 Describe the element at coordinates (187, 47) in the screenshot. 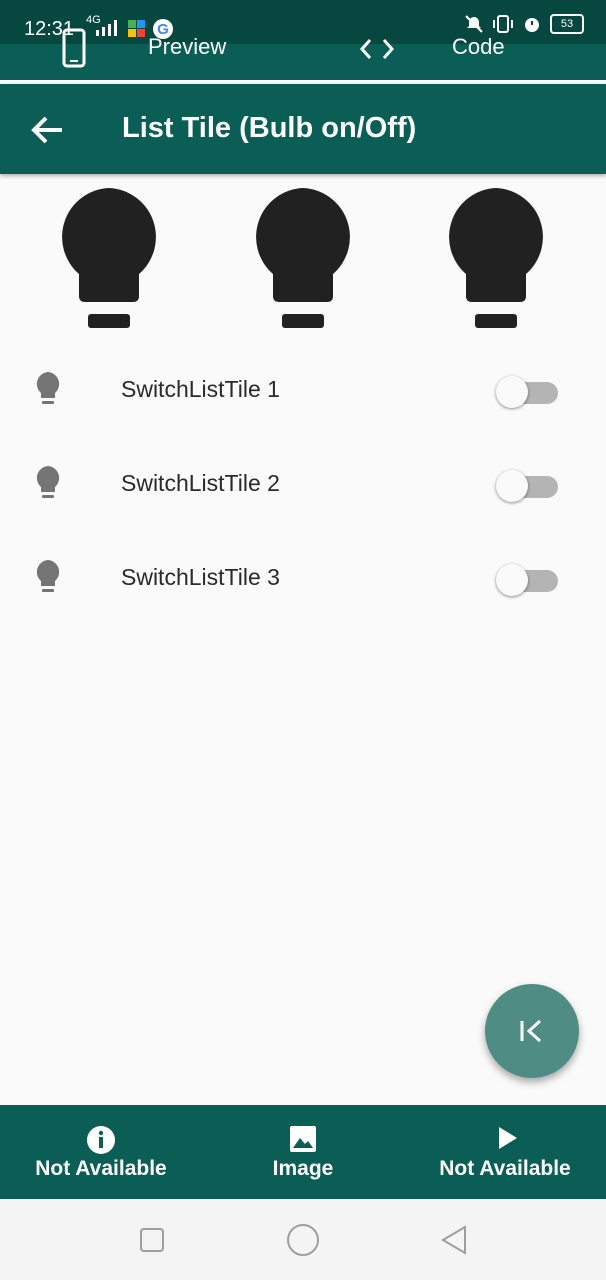

I see `tab-preview: Preview` at that location.